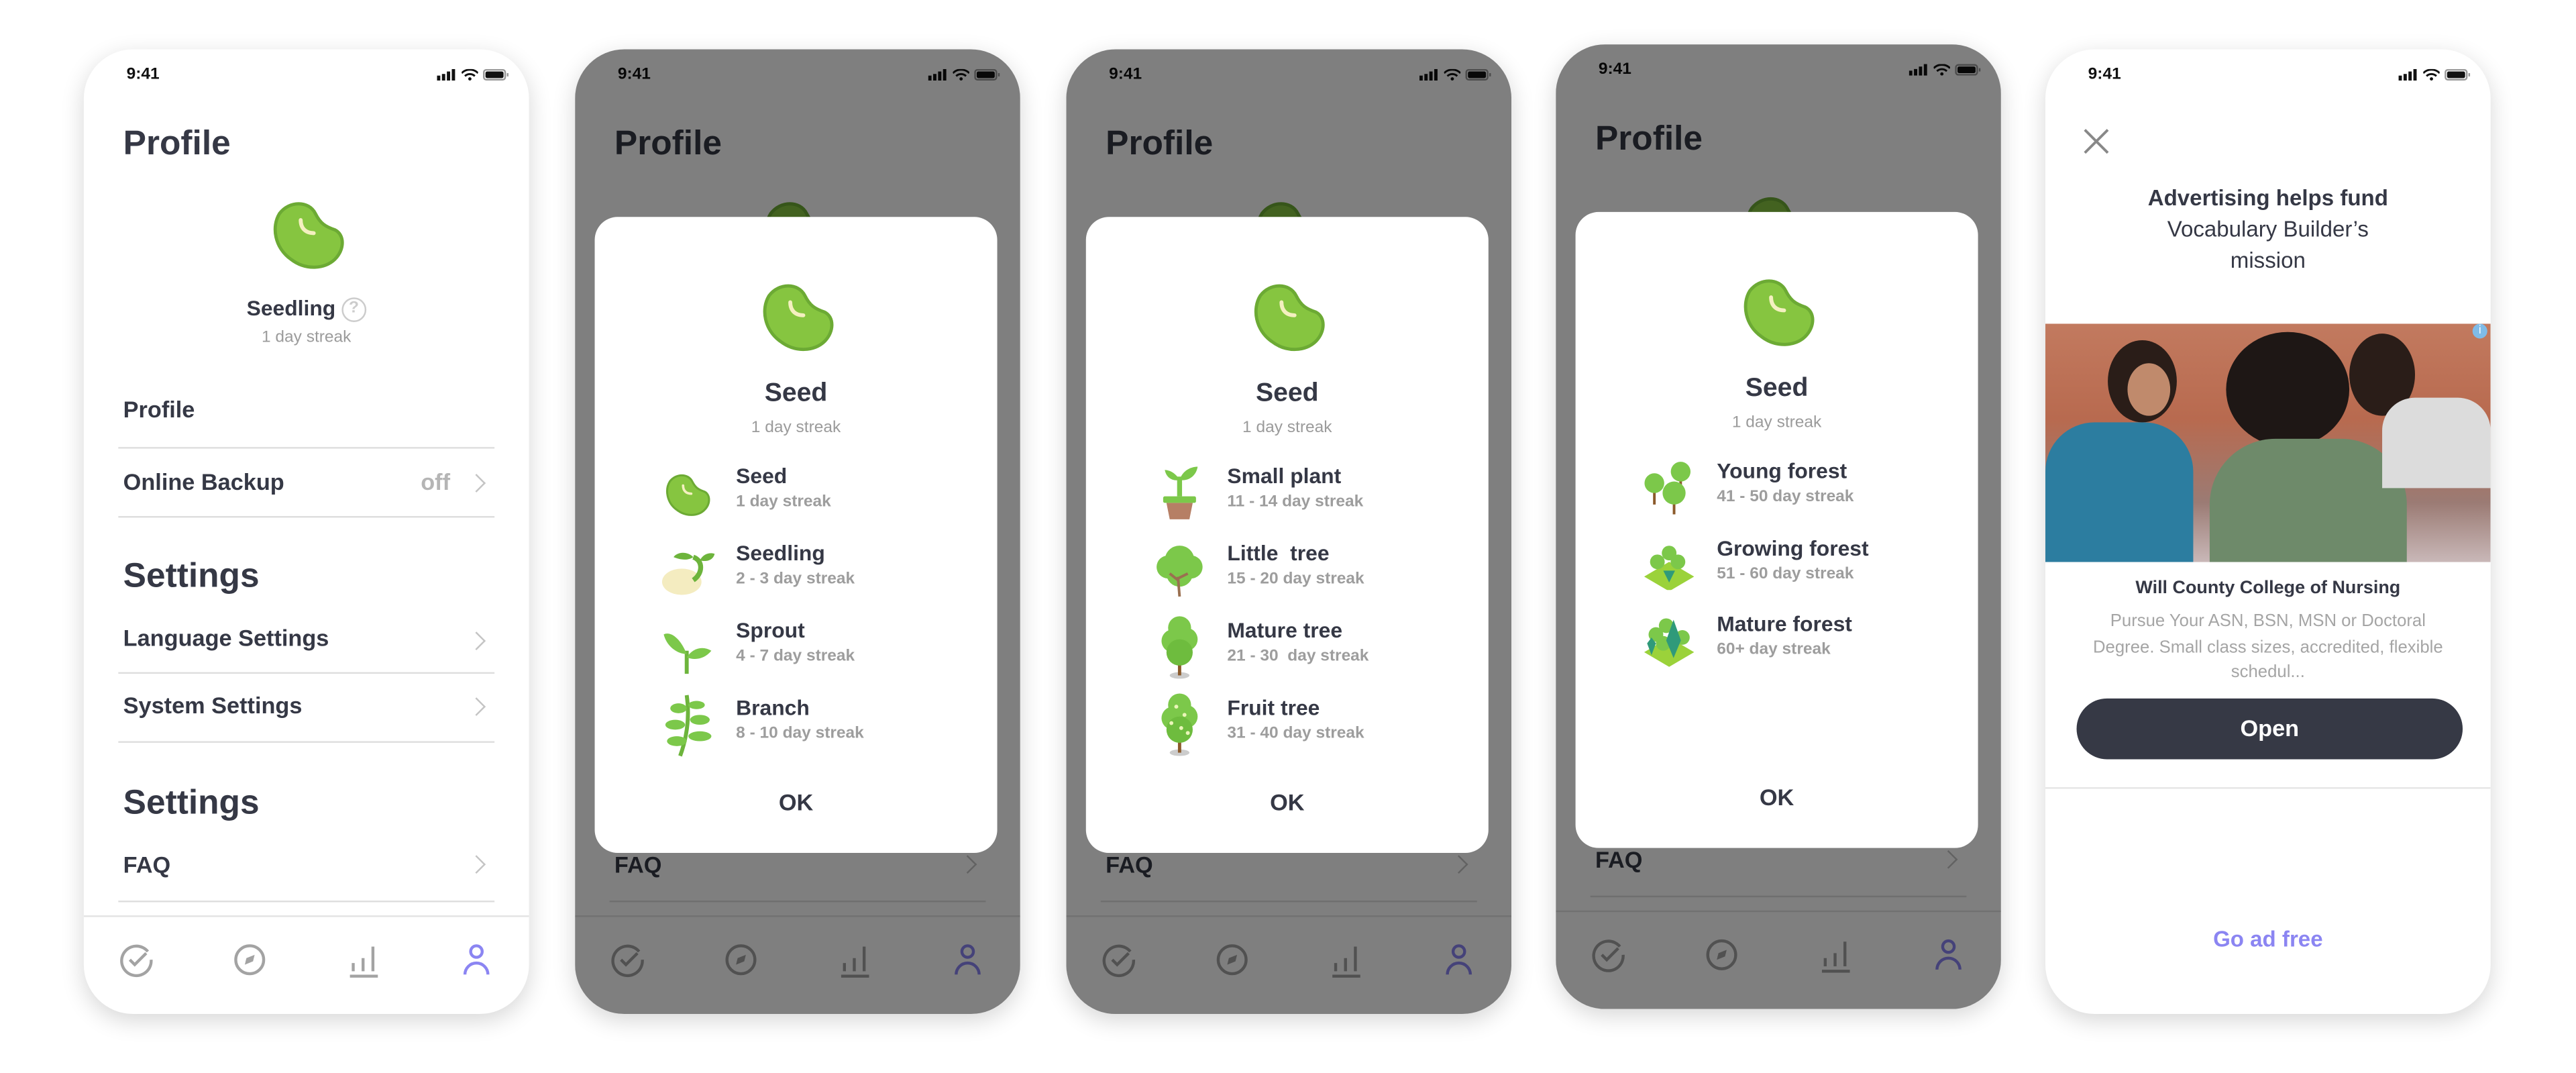 Image resolution: width=2576 pixels, height=1073 pixels. Describe the element at coordinates (1793, 547) in the screenshot. I see `level-name: Growing forest` at that location.